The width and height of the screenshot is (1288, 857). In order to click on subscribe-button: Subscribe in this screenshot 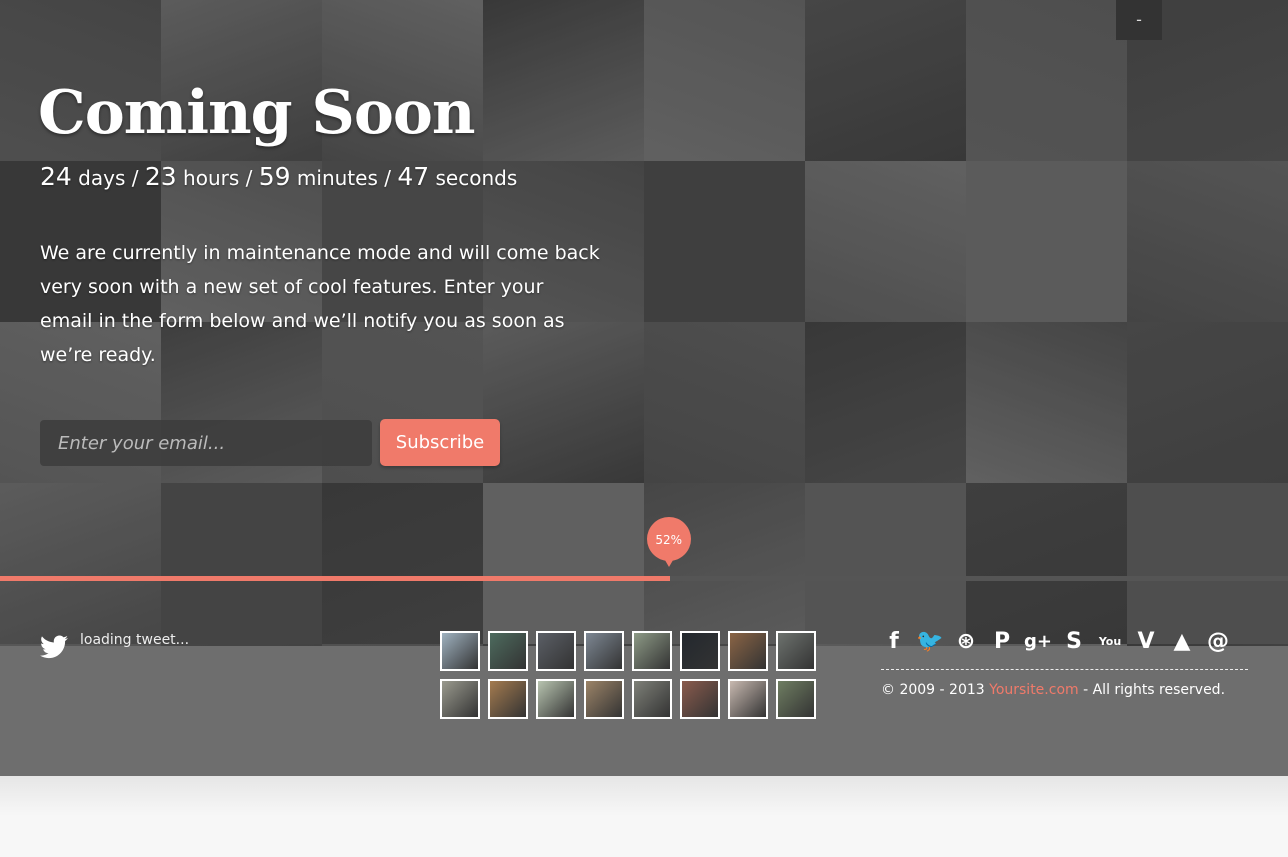, I will do `click(440, 442)`.